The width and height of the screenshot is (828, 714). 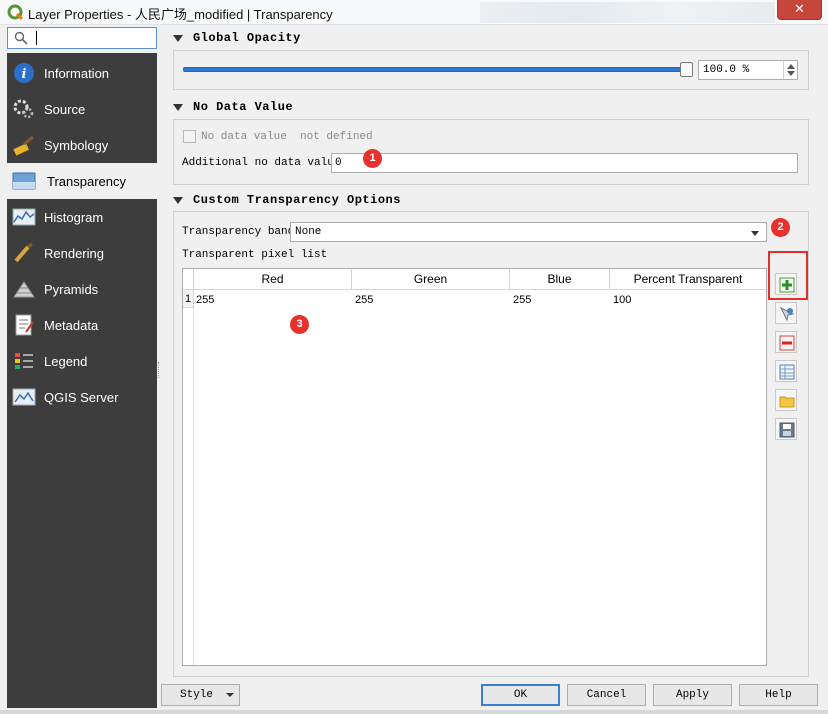 I want to click on no-data-checkbox-label: No data value not defined, so click(x=287, y=137).